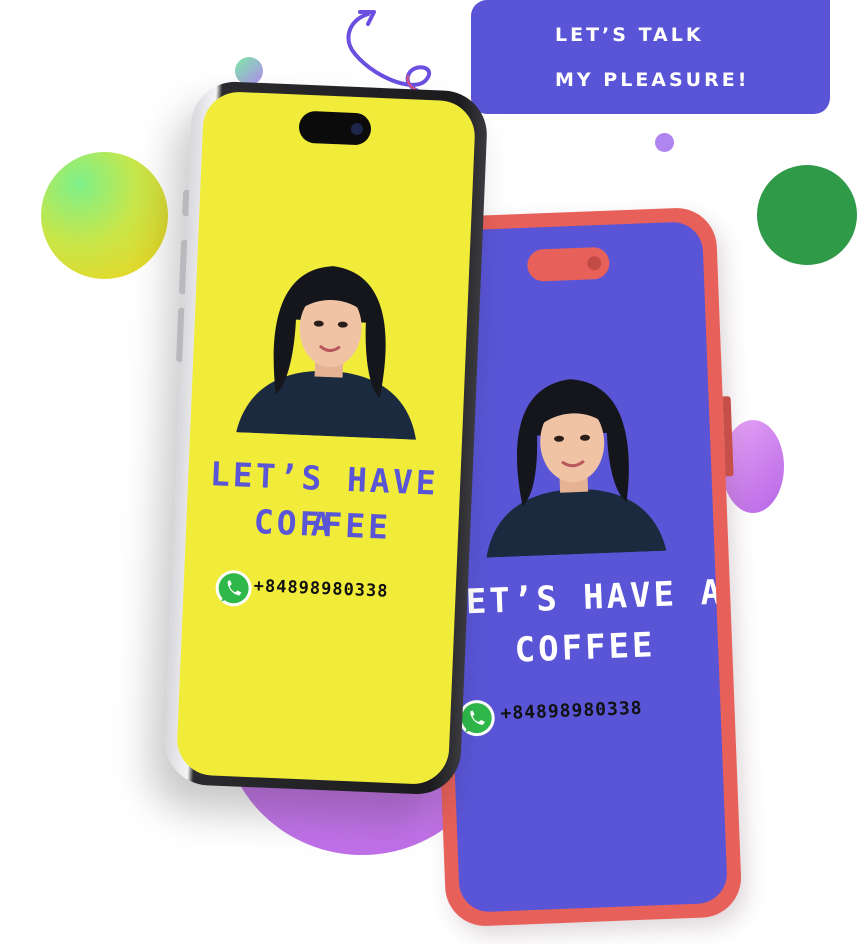 This screenshot has height=944, width=857. Describe the element at coordinates (664, 142) in the screenshot. I see `decorative-dot-purple` at that location.